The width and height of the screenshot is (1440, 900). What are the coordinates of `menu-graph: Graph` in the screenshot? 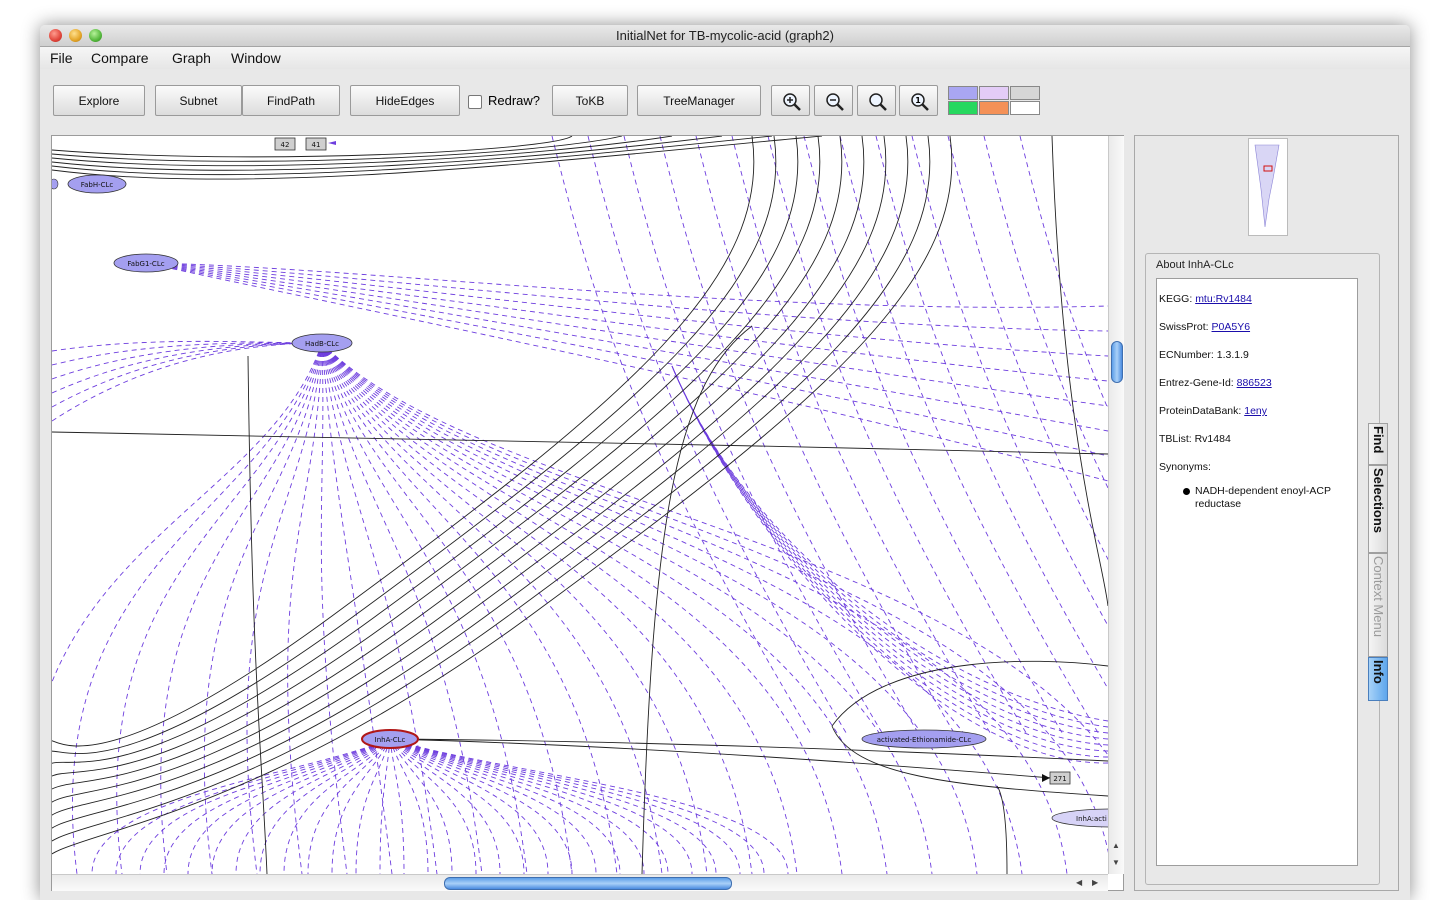 It's located at (191, 58).